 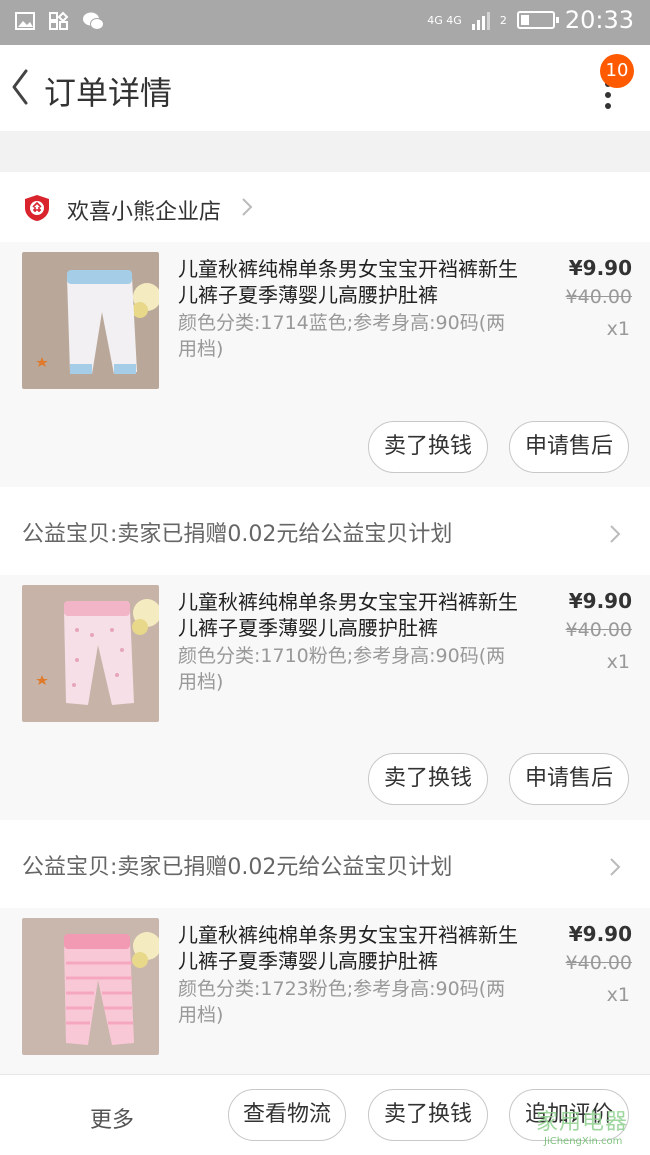 What do you see at coordinates (583, 1141) in the screenshot?
I see `watermark-url: JiChengXin.com` at bounding box center [583, 1141].